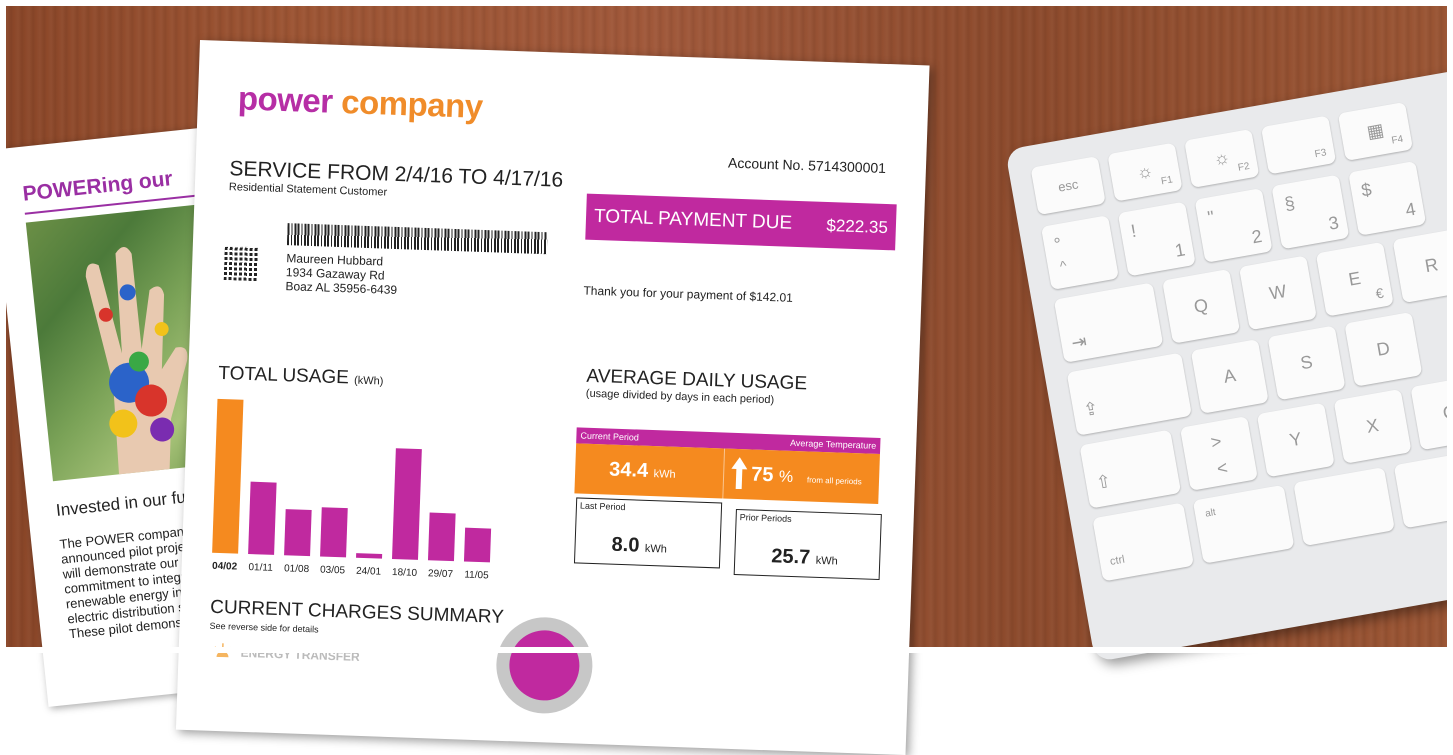  Describe the element at coordinates (442, 537) in the screenshot. I see `usage-bar-29/07` at that location.